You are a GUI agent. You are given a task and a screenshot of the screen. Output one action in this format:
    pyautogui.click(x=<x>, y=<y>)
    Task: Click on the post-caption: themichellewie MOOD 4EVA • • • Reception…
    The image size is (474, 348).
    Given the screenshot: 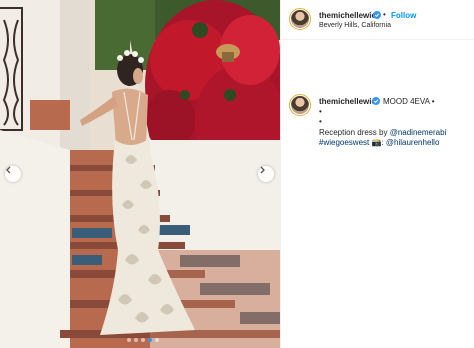 What is the action you would take?
    pyautogui.click(x=377, y=100)
    